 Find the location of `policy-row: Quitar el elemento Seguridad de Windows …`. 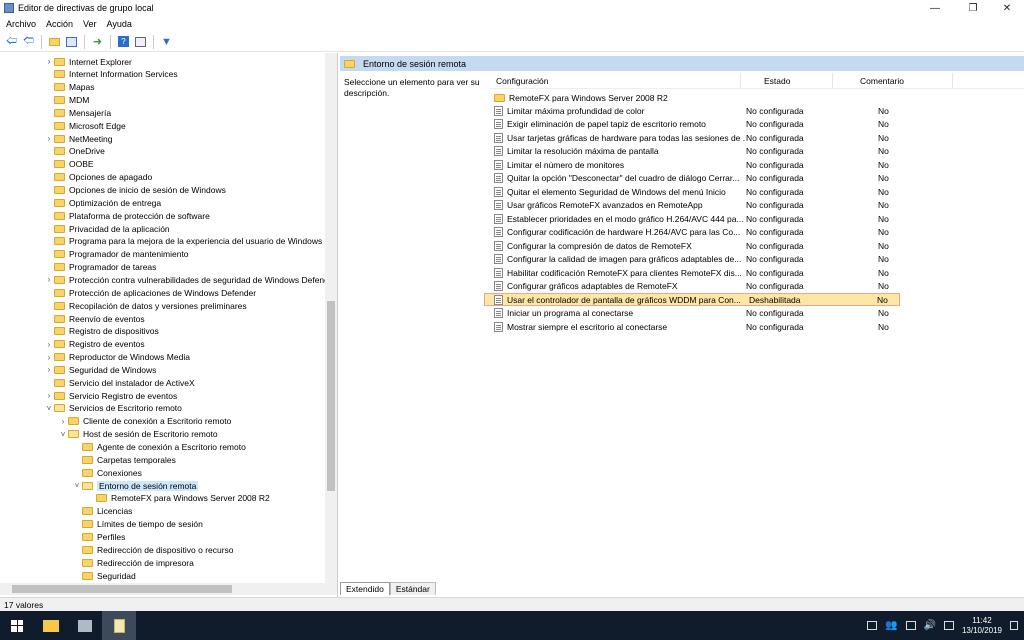

policy-row: Quitar el elemento Seguridad de Windows … is located at coordinates (704, 191).